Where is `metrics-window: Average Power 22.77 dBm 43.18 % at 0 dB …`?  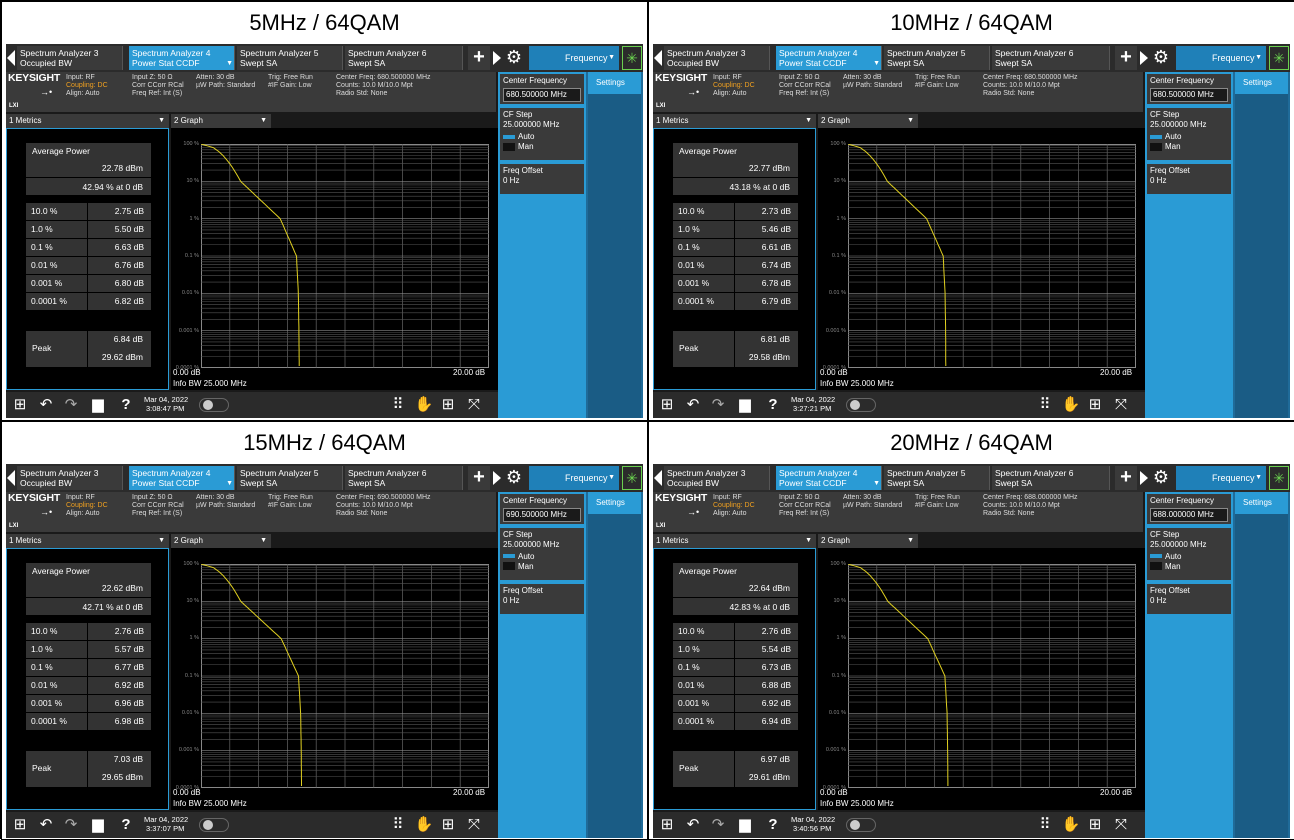 metrics-window: Average Power 22.77 dBm 43.18 % at 0 dB … is located at coordinates (734, 259).